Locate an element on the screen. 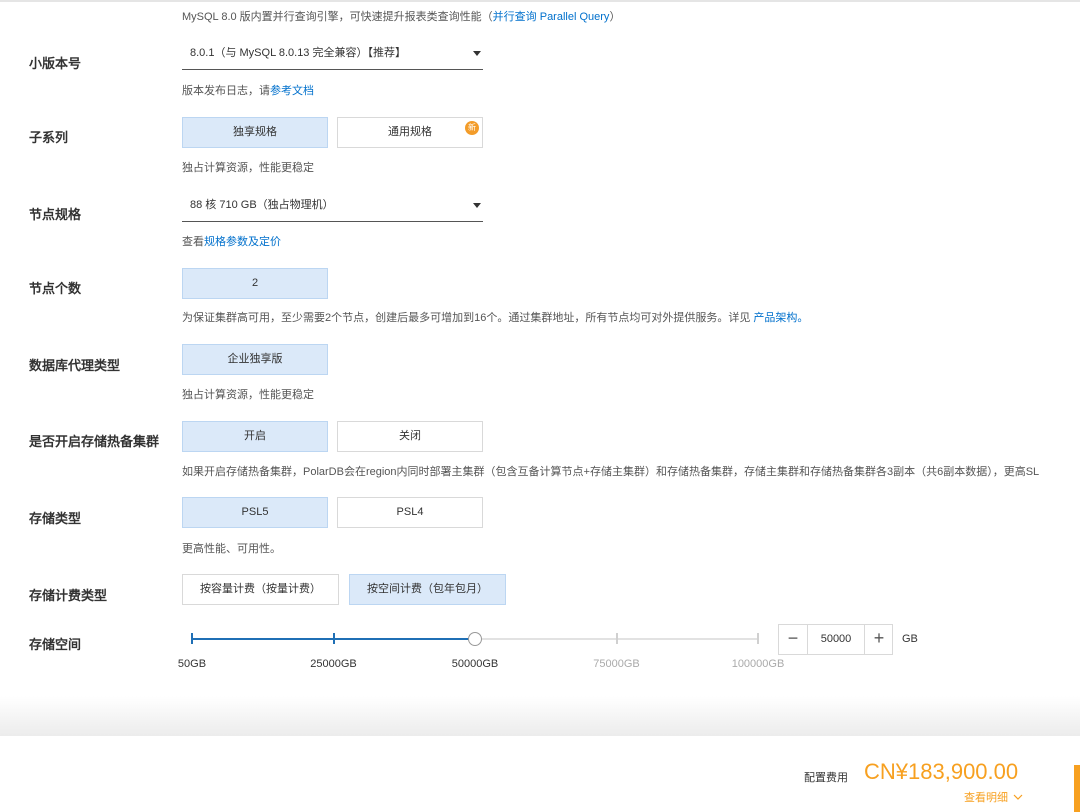 The image size is (1080, 812). minor-version-select: 8.0.1（与 MySQL 8.0.13 完全兼容）【推荐】 is located at coordinates (332, 57).